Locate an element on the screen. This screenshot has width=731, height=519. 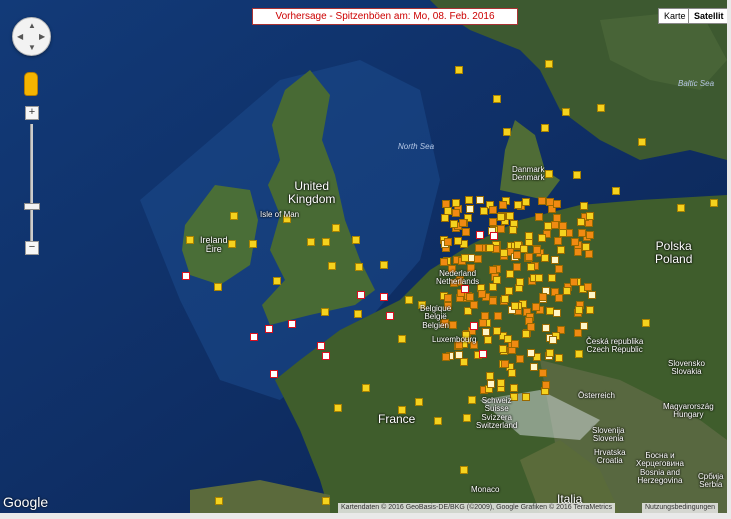
zoom-slider-thumb is located at coordinates (32, 206).